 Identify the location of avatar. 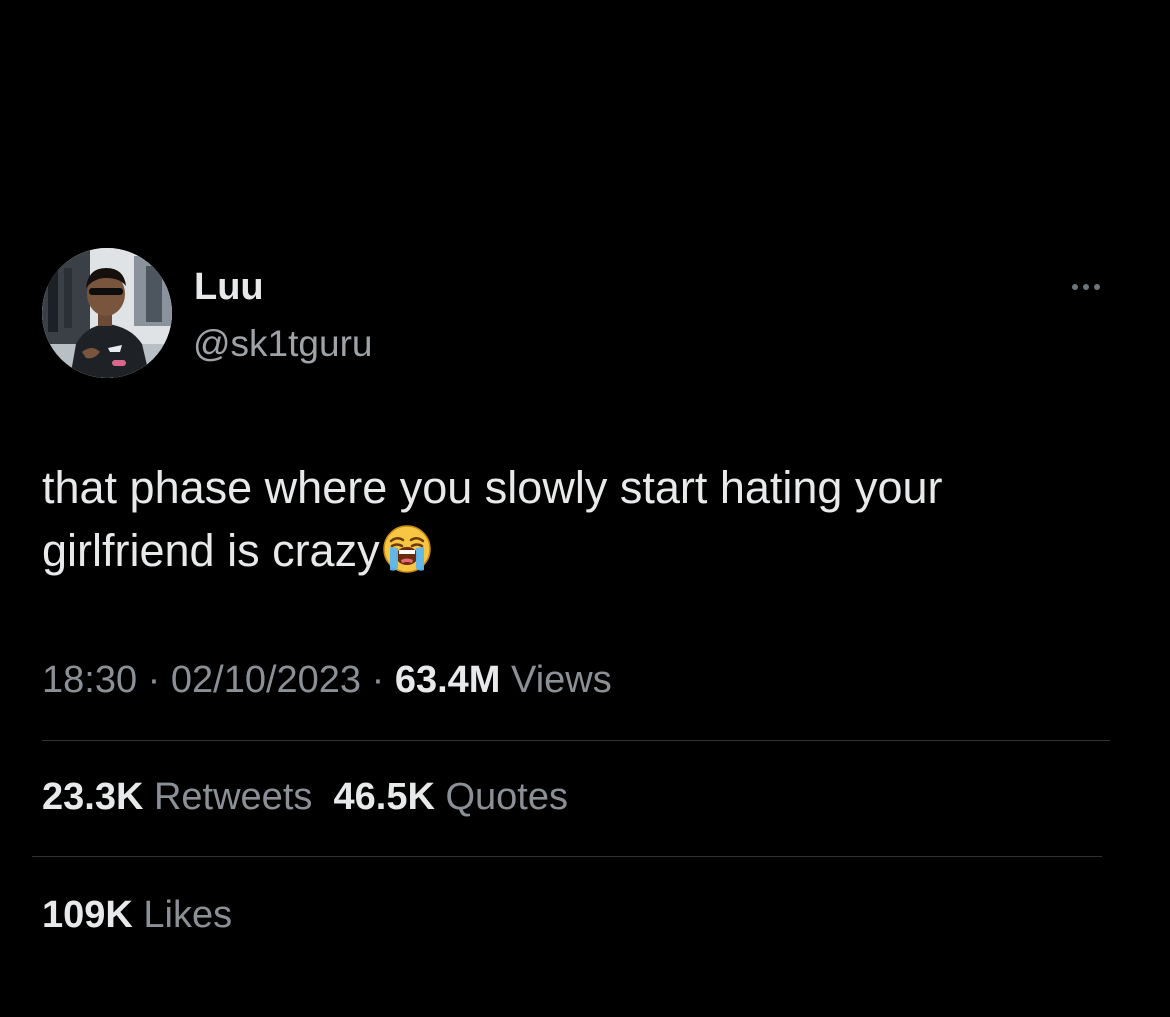
(107, 313).